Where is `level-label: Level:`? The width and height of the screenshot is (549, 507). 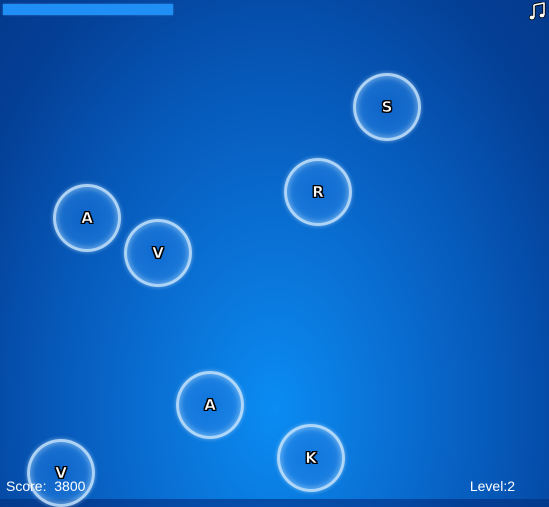 level-label: Level: is located at coordinates (488, 486).